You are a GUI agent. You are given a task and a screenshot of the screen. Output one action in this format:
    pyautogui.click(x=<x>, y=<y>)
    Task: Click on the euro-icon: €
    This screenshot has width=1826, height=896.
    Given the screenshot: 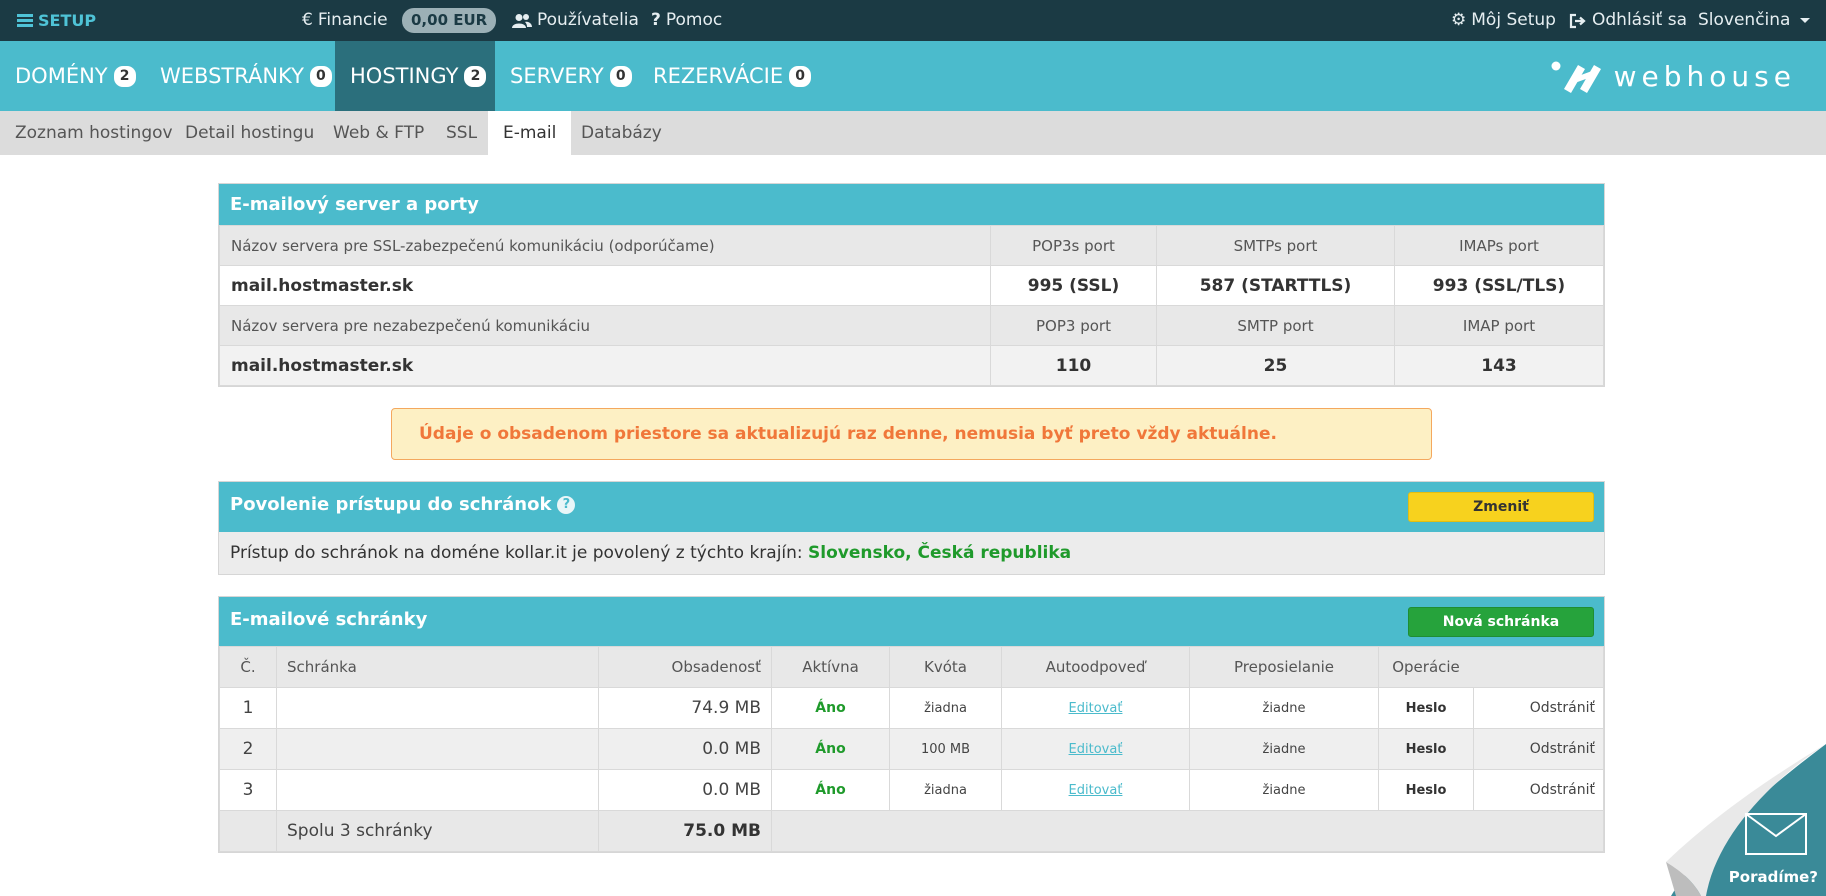 What is the action you would take?
    pyautogui.click(x=307, y=20)
    